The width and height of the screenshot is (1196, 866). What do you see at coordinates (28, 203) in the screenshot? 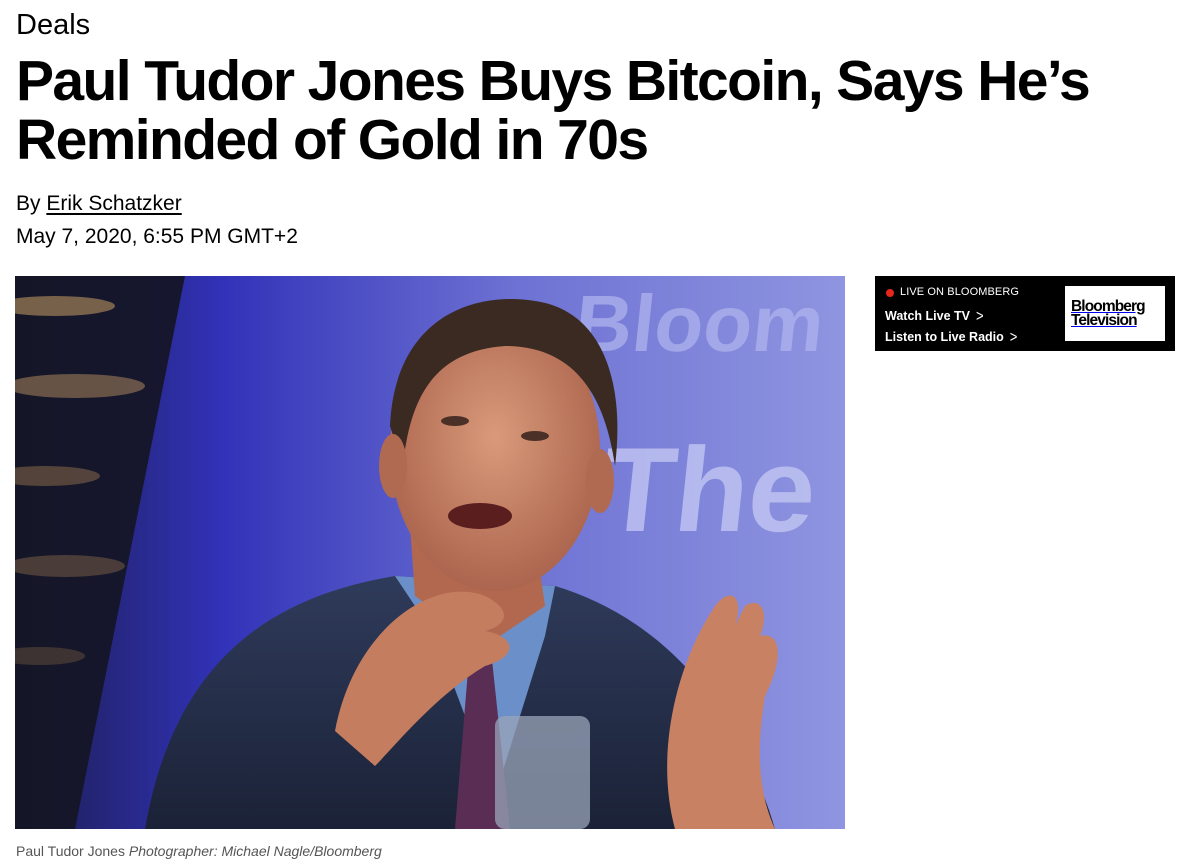
I see `byline-prefix: By` at bounding box center [28, 203].